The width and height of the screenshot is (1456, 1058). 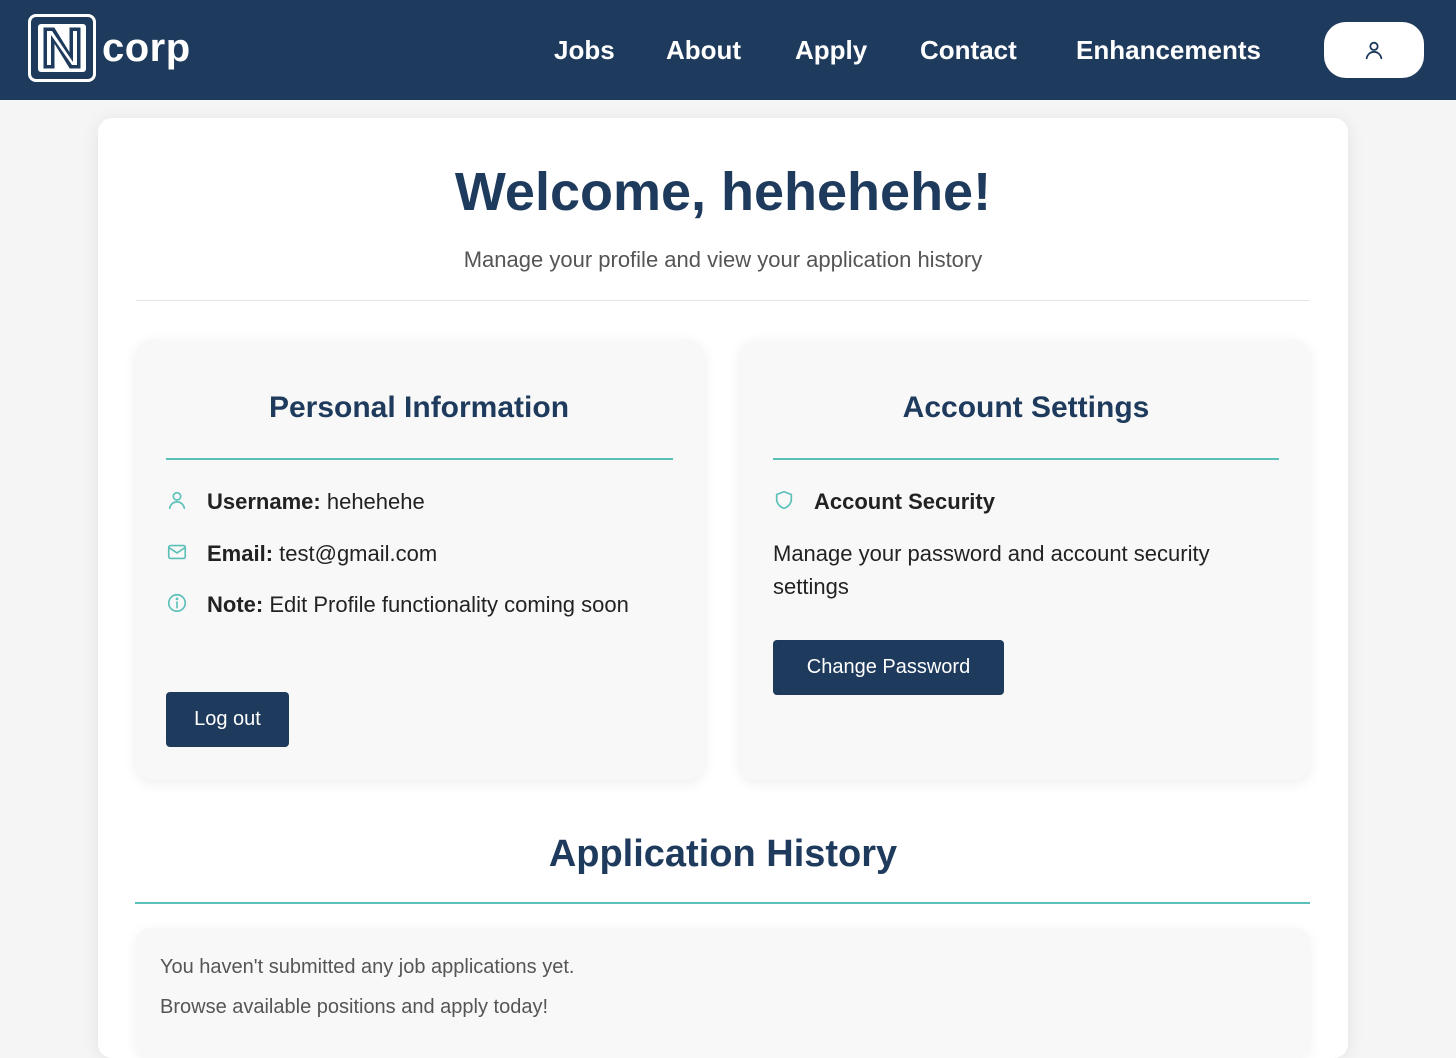 What do you see at coordinates (584, 50) in the screenshot?
I see `nav-link-jobs: Jobs` at bounding box center [584, 50].